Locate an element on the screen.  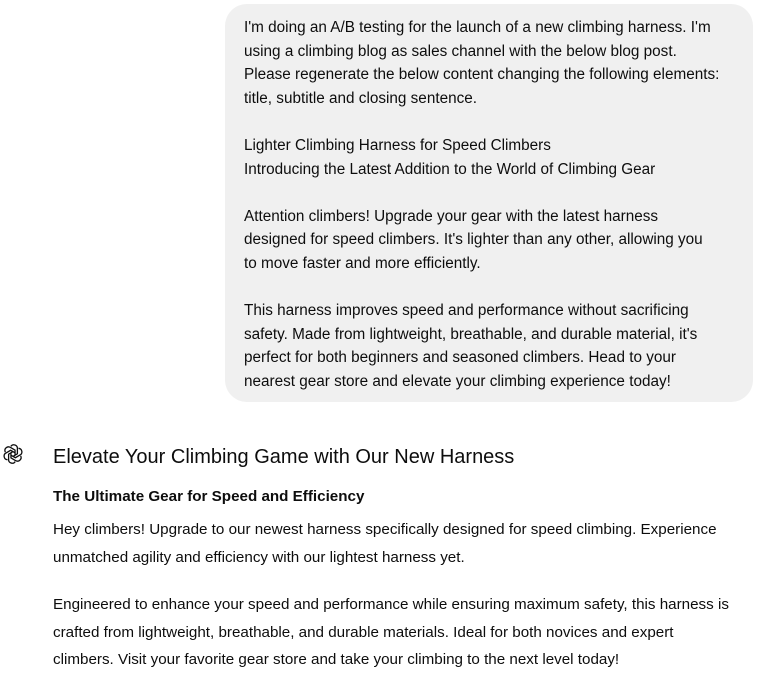
user-body-line: to move faster and more efficiently. is located at coordinates (362, 263).